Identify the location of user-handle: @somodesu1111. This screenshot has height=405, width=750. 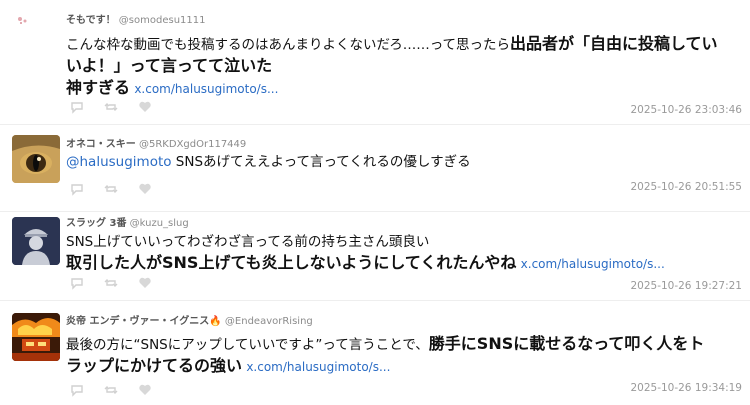
(162, 20).